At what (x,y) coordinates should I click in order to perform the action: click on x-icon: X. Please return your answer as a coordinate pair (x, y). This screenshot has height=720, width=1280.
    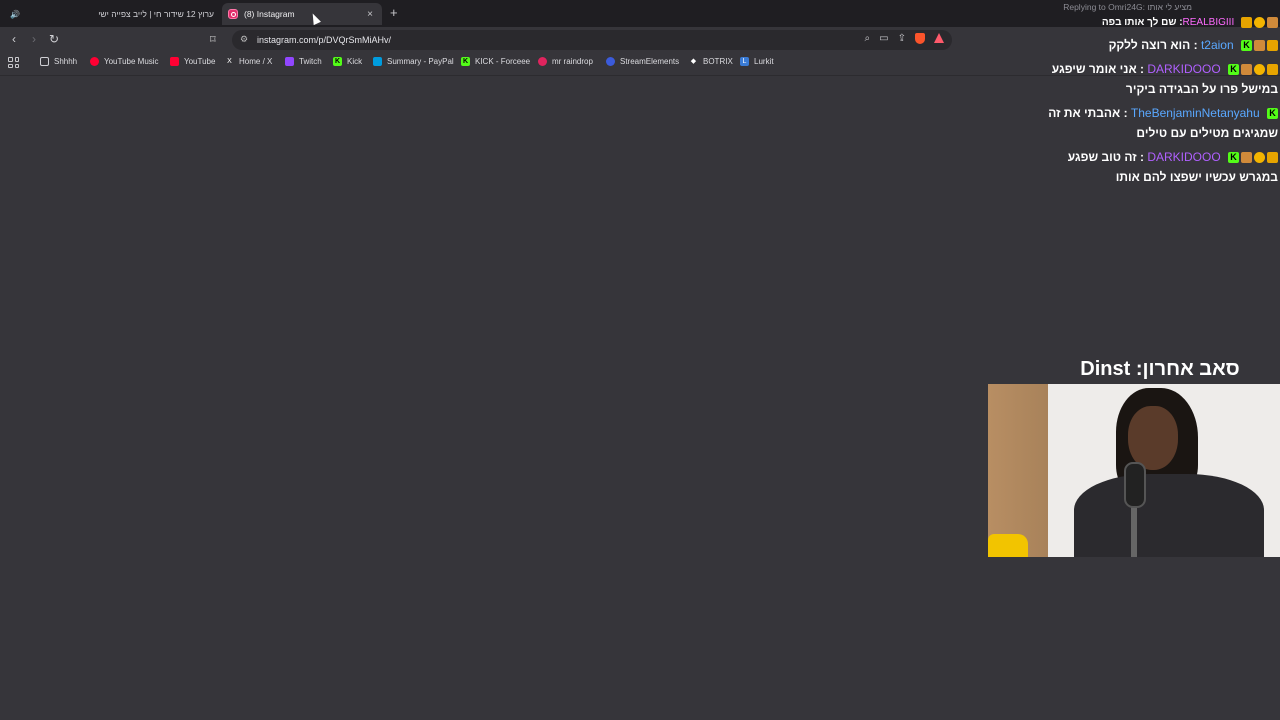
    Looking at the image, I should click on (229, 61).